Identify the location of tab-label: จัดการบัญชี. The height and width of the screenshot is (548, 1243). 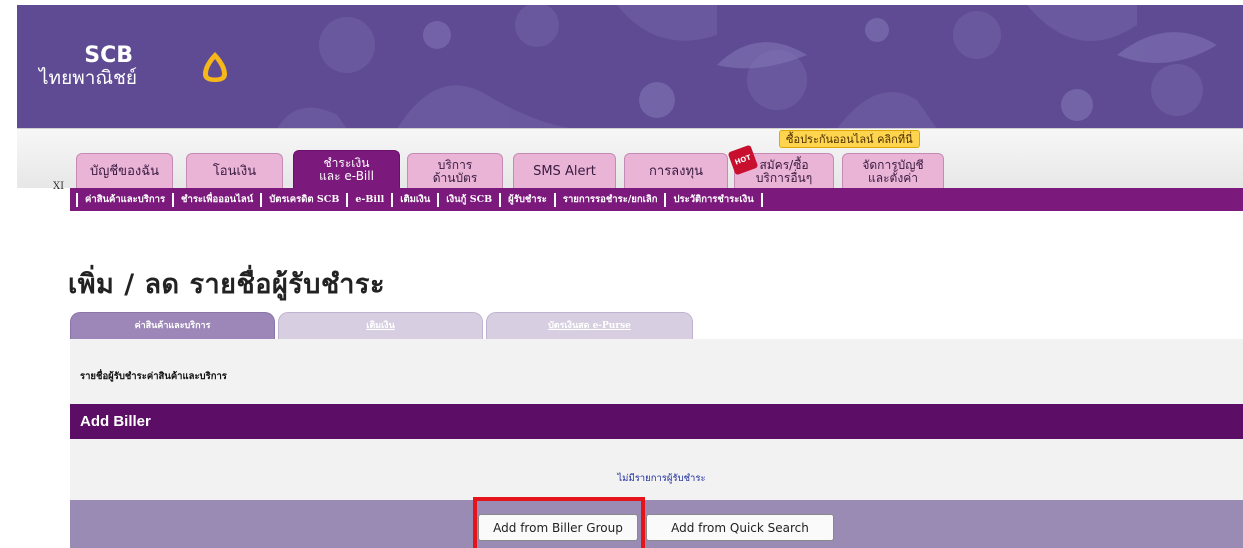
(893, 164).